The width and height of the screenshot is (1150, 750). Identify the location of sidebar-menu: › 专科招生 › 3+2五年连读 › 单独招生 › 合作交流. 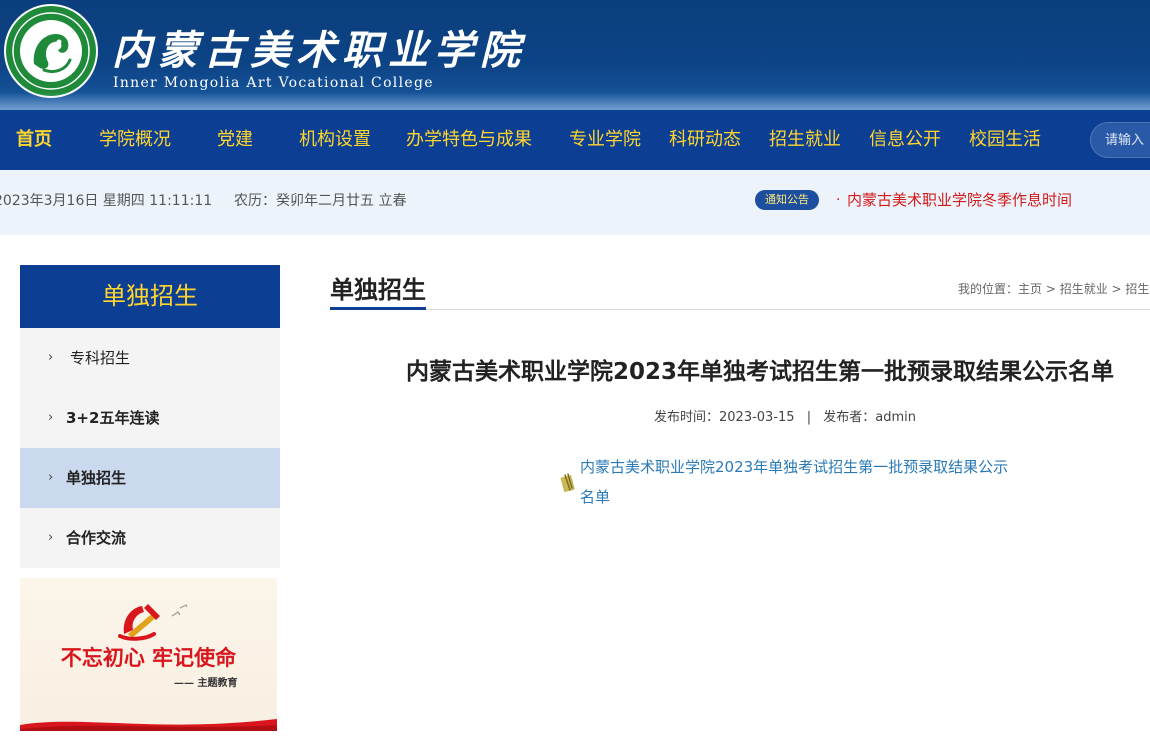
(150, 448).